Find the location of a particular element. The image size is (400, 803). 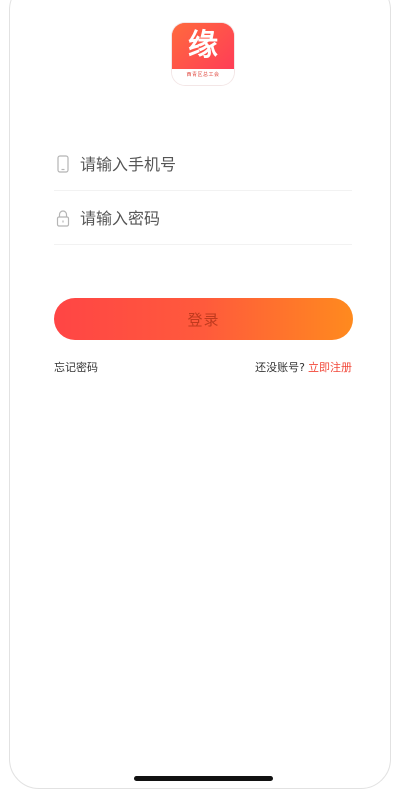

forgot-password-link: 忘记密码 is located at coordinates (76, 368).